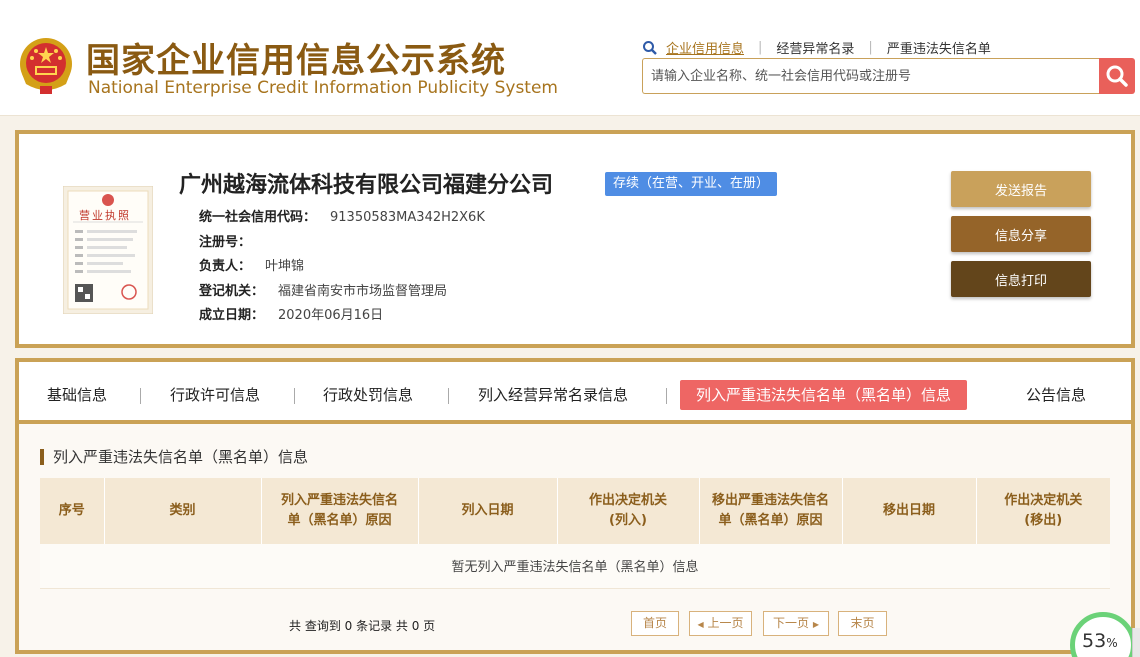 The image size is (1140, 657). I want to click on info-value: 叶坤锦, so click(285, 266).